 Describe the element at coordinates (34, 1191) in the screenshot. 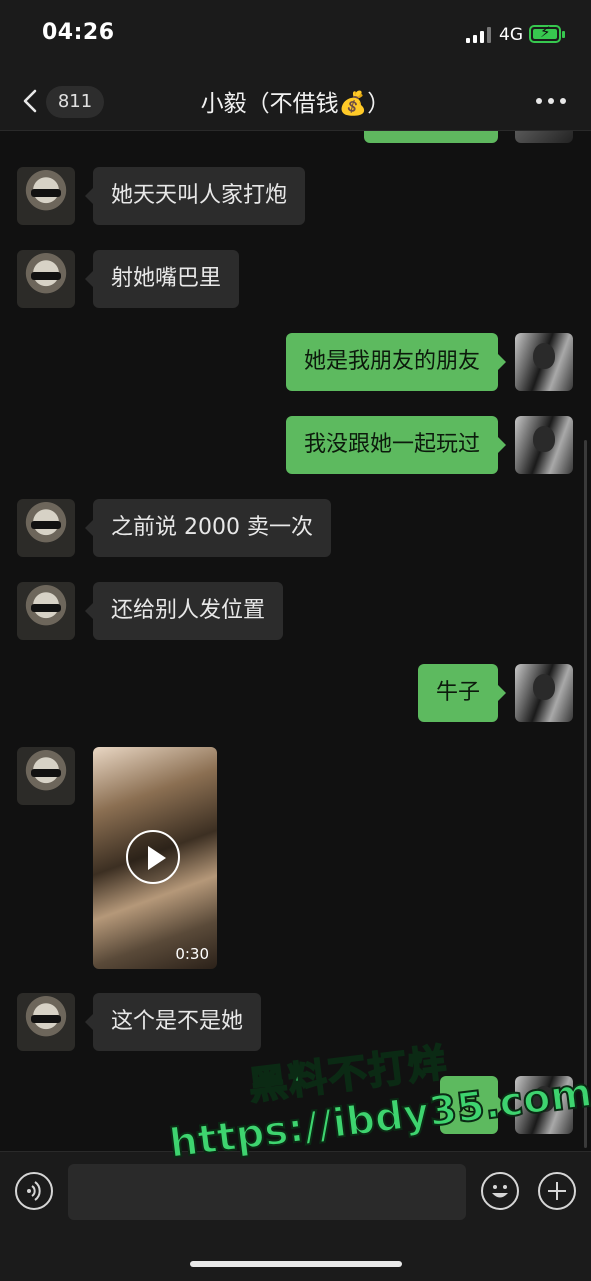

I see `voice-icon` at that location.